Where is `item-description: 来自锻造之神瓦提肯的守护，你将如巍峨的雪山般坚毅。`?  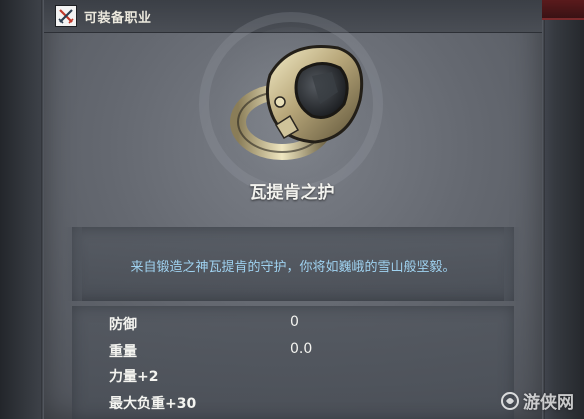 item-description: 来自锻造之神瓦提肯的守护，你将如巍峨的雪山般坚毅。 is located at coordinates (293, 267).